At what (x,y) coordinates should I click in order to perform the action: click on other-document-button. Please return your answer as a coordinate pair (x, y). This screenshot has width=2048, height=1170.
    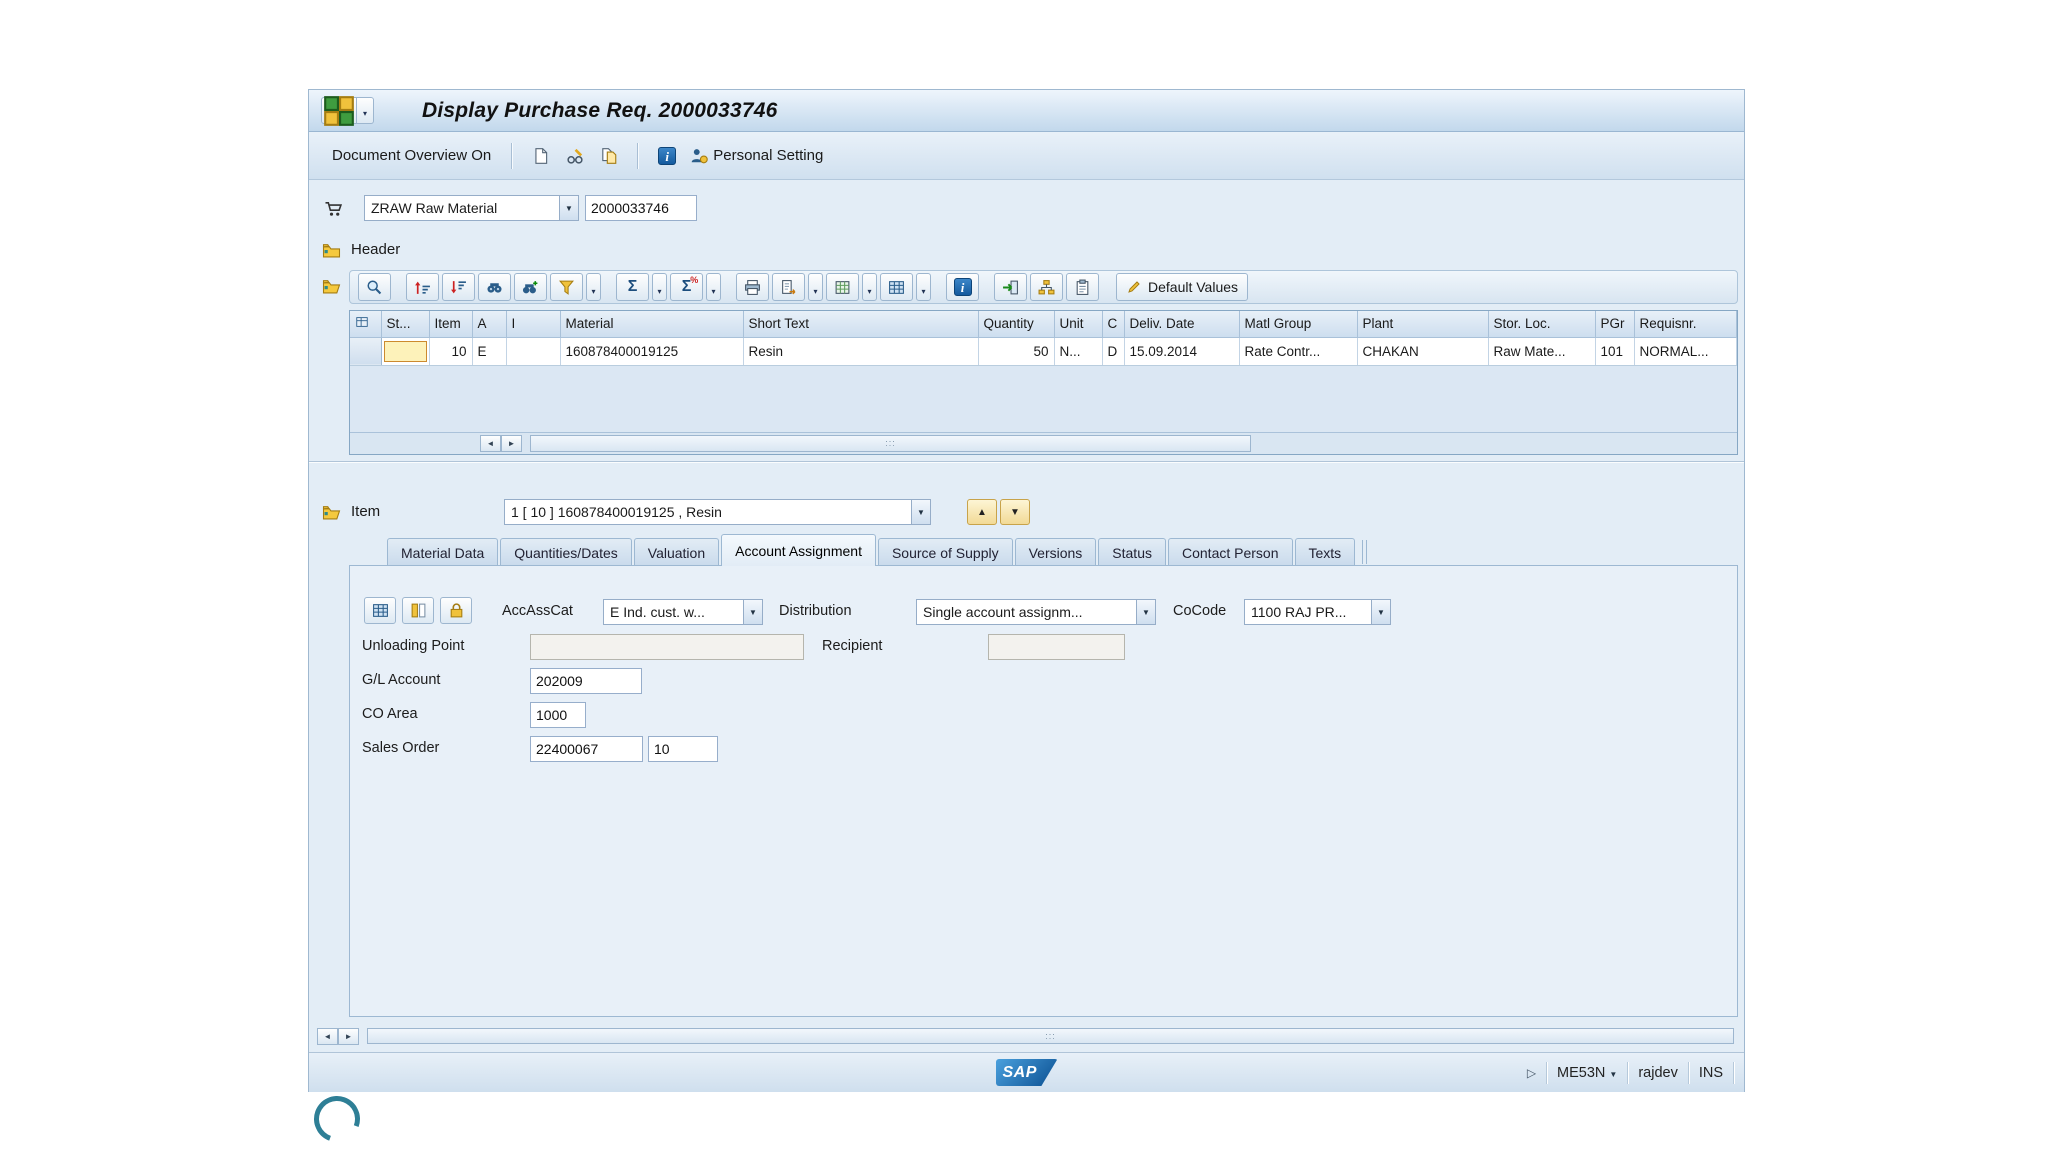
    Looking at the image, I should click on (609, 156).